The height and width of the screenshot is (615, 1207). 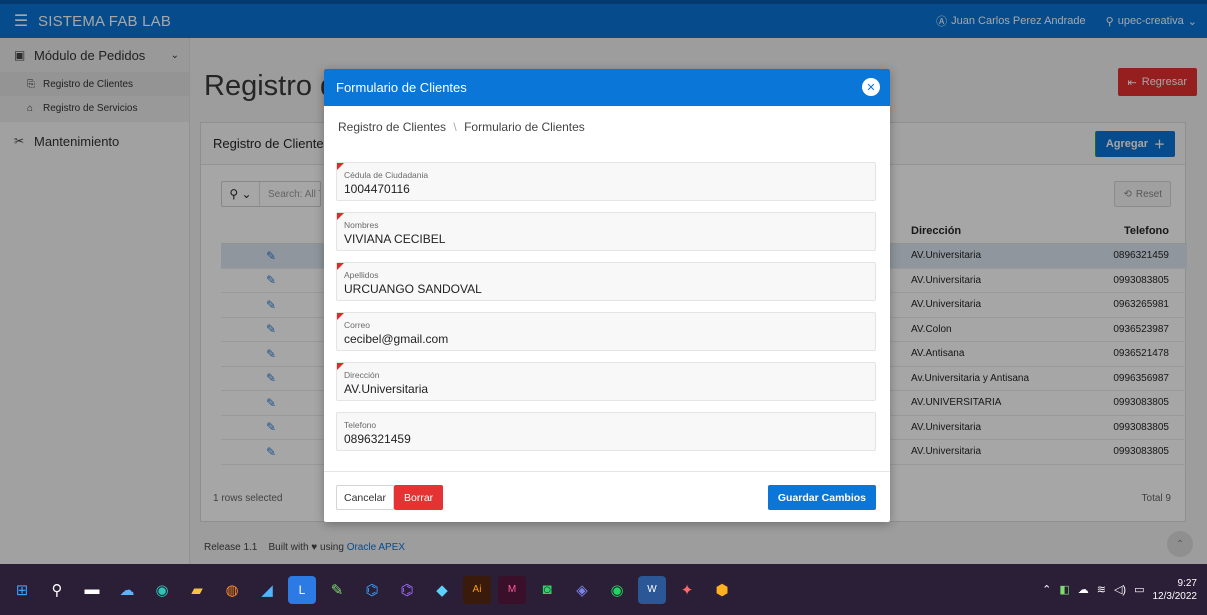 I want to click on field-value: AV.Universitaria, so click(x=386, y=389).